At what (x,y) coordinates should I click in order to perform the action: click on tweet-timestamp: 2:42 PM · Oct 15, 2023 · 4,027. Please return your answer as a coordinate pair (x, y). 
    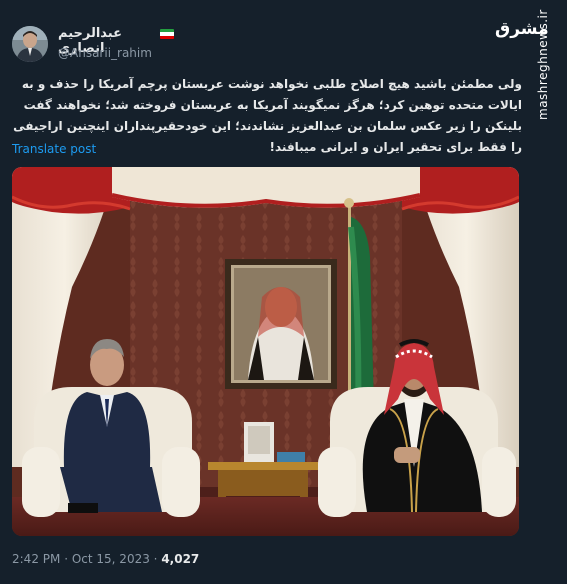
    Looking at the image, I should click on (152, 561).